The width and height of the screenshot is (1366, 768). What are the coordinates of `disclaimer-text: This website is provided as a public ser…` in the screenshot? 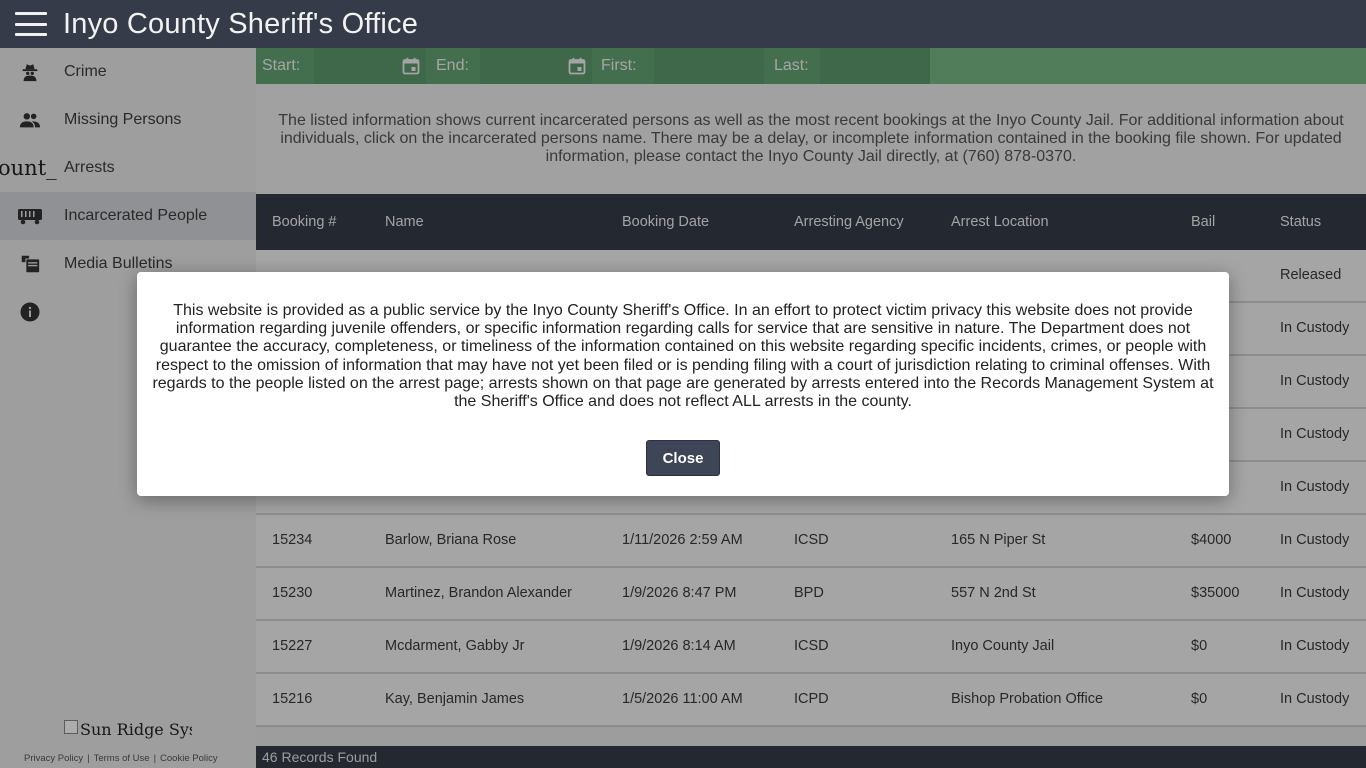 It's located at (683, 356).